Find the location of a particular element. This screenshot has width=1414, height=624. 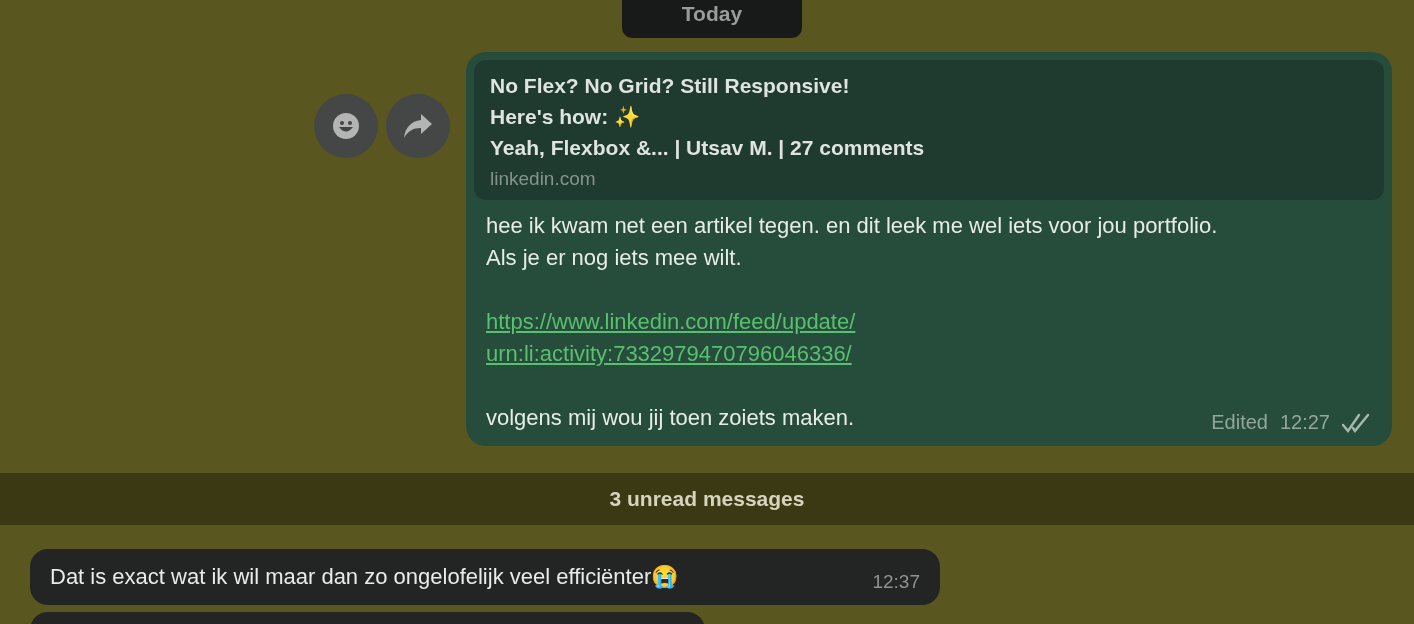

message-time: 12:37 is located at coordinates (896, 582).